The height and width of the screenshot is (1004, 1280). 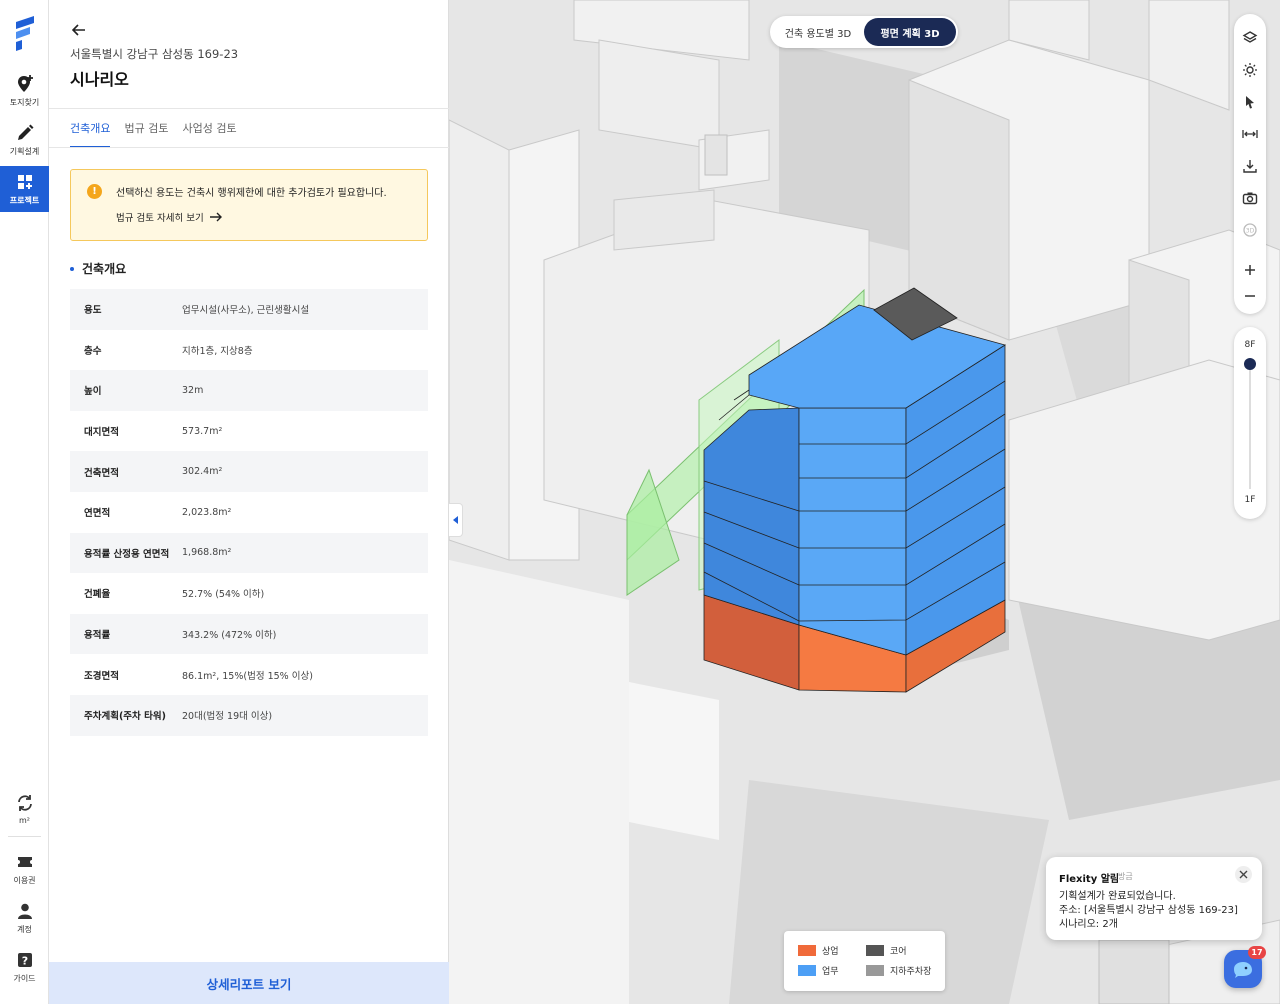 I want to click on download-icon, so click(x=1250, y=166).